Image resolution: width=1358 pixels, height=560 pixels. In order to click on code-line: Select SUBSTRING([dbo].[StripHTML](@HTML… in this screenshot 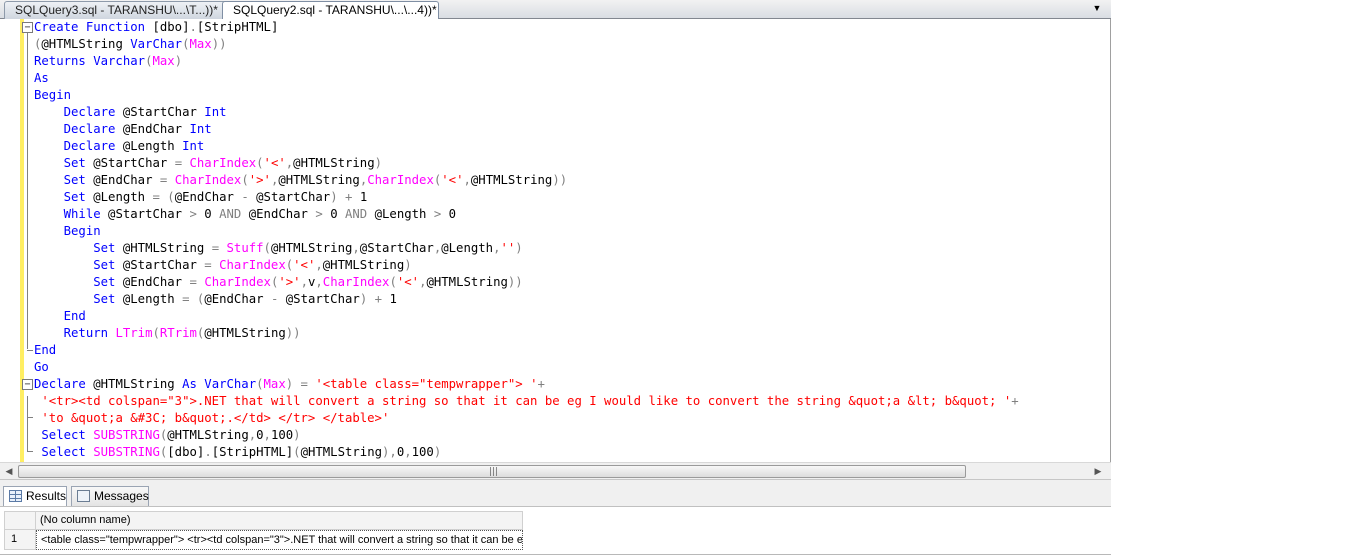, I will do `click(572, 452)`.